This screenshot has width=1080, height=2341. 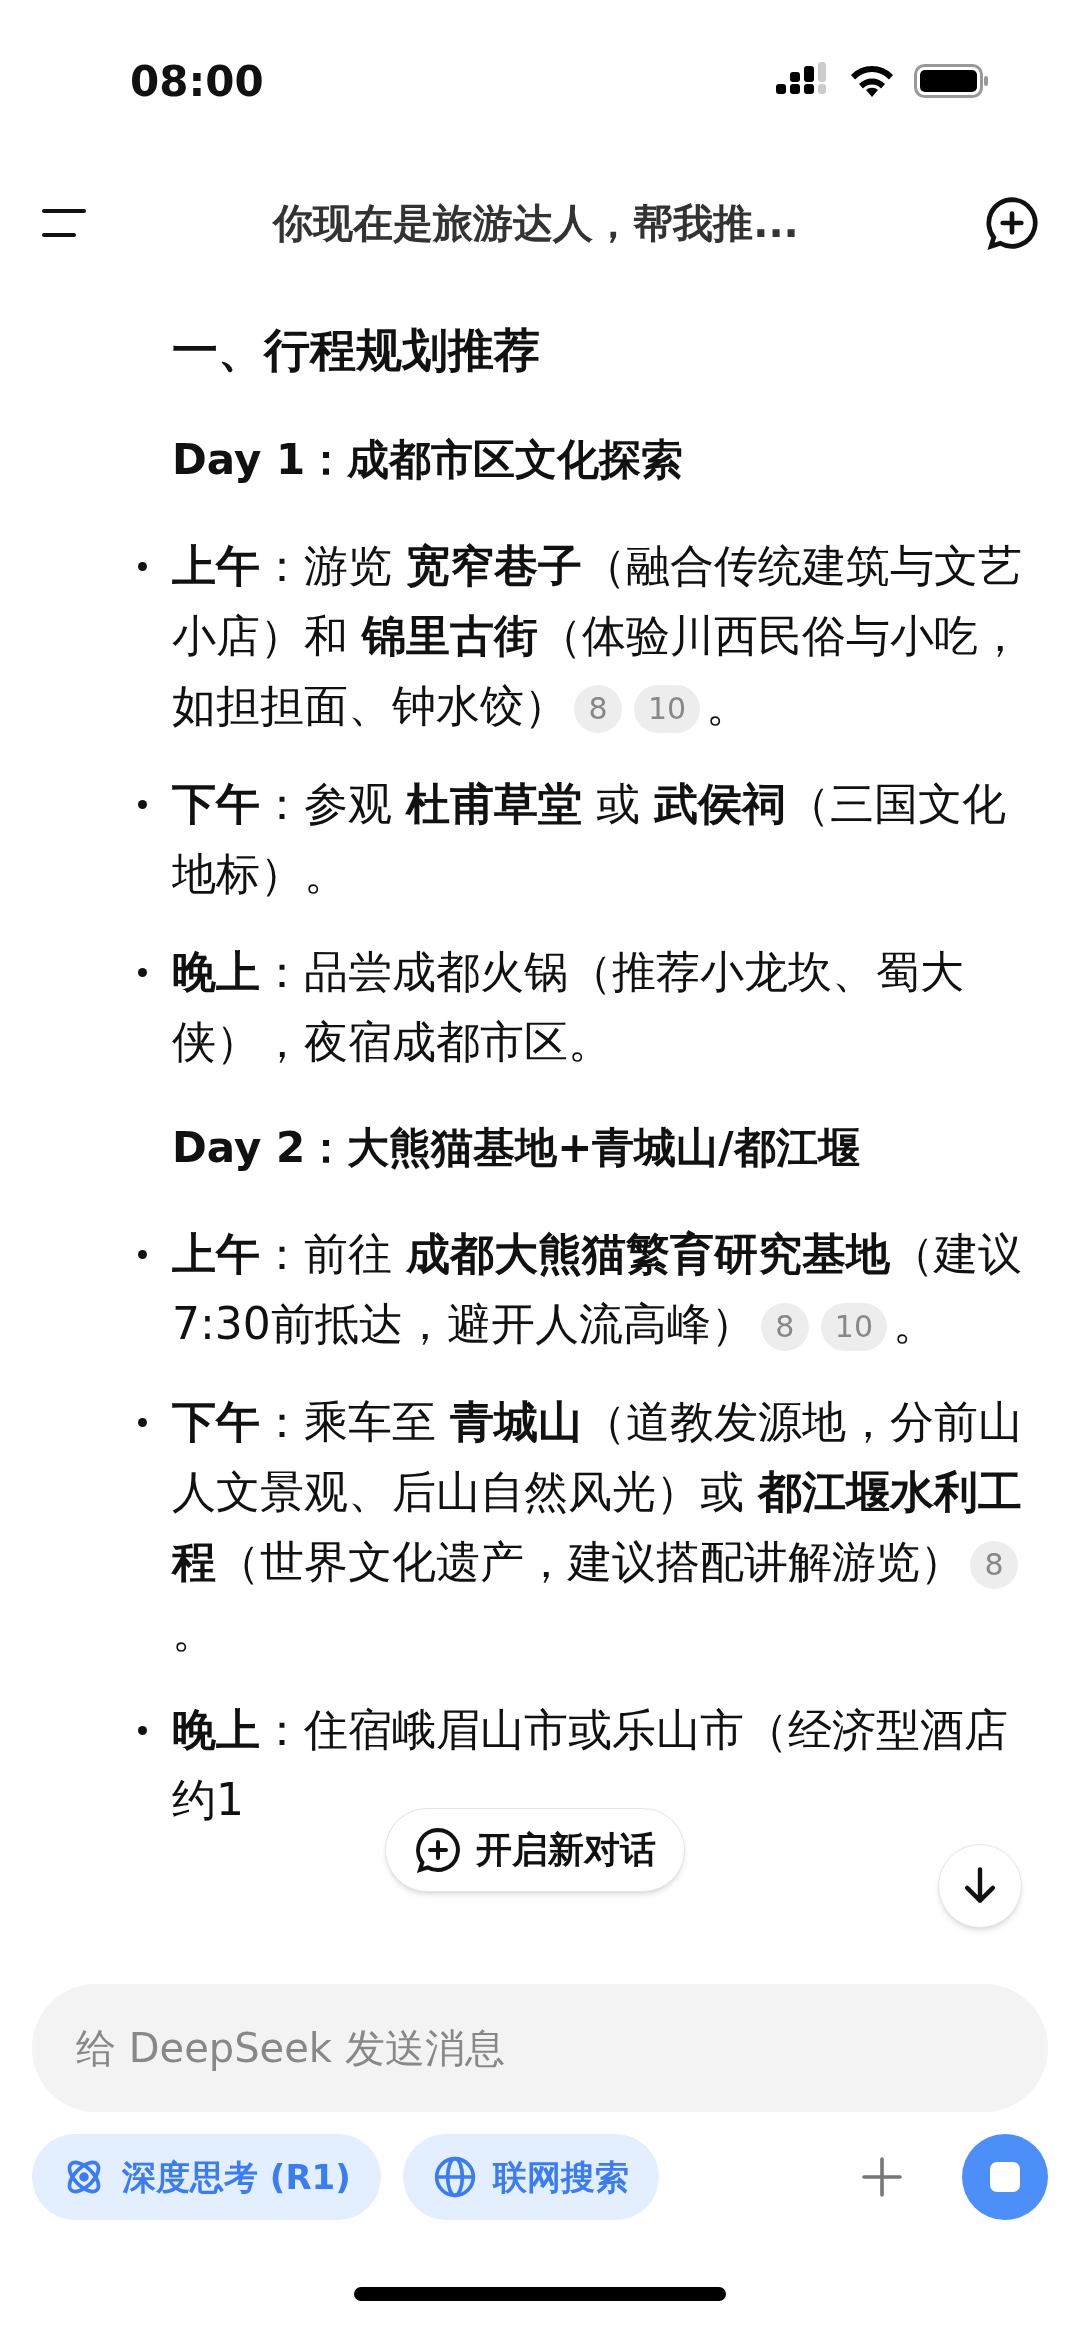 What do you see at coordinates (206, 2177) in the screenshot?
I see `mode-toggle: 深度思考 (R1)` at bounding box center [206, 2177].